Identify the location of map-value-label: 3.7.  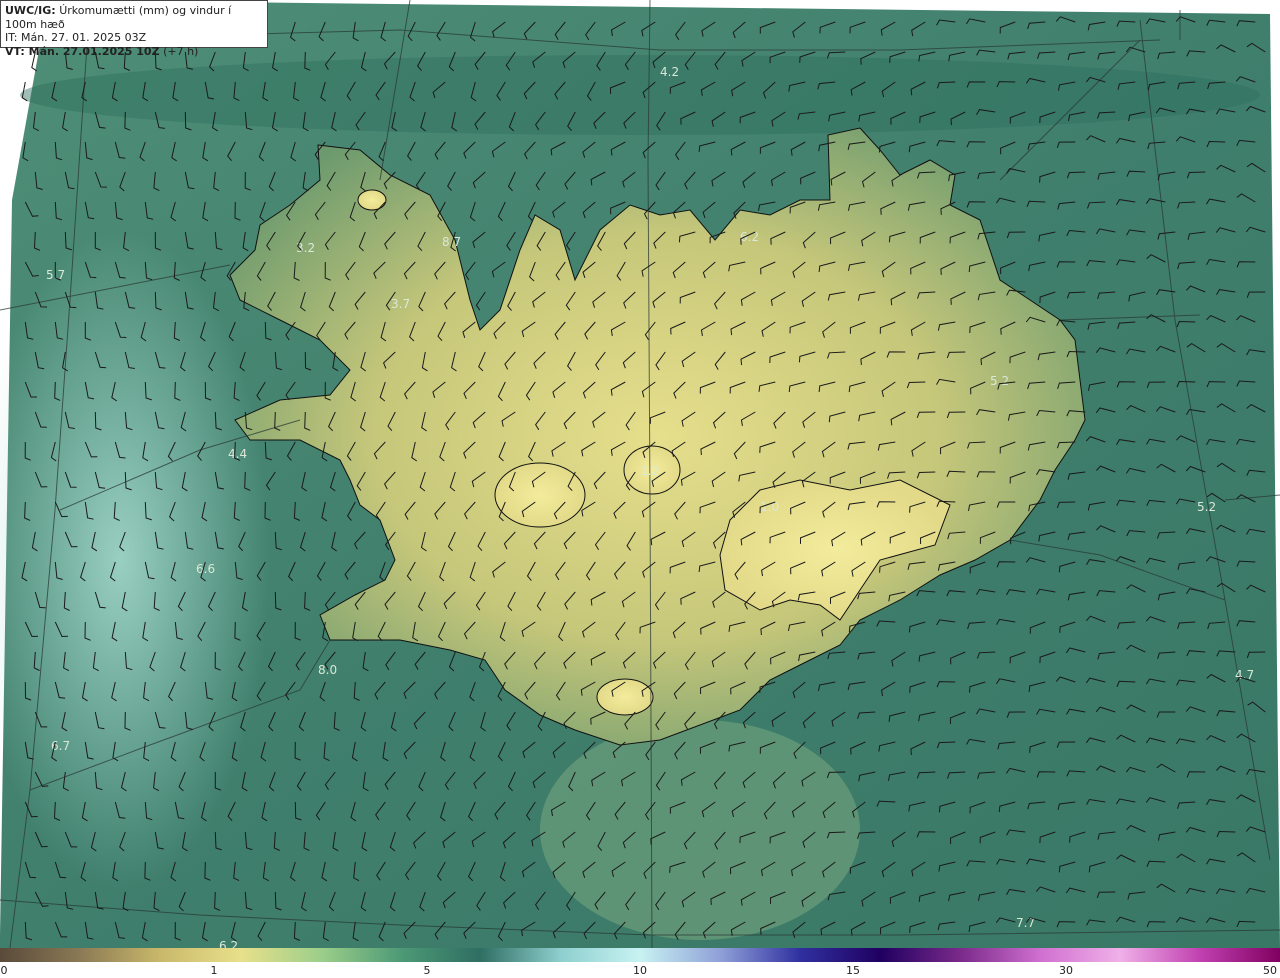
(400, 304).